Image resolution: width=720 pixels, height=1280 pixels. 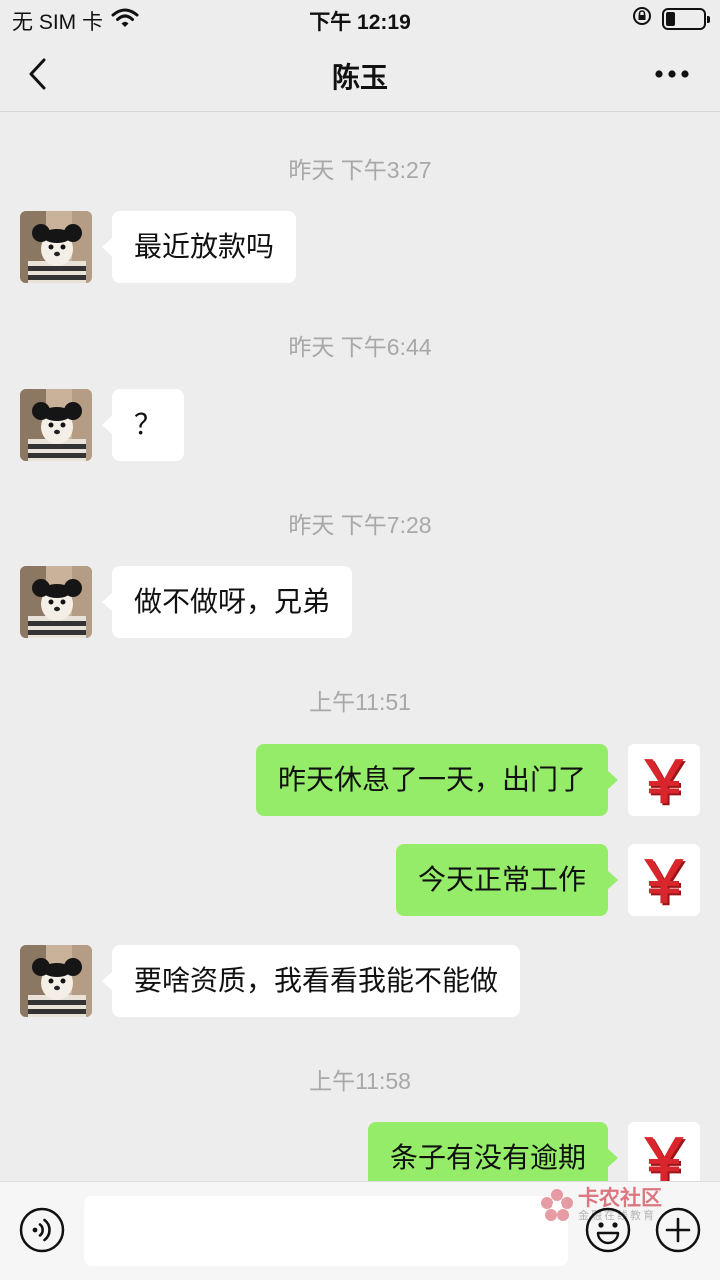 What do you see at coordinates (360, 1081) in the screenshot?
I see `timestamp: 上午11:58` at bounding box center [360, 1081].